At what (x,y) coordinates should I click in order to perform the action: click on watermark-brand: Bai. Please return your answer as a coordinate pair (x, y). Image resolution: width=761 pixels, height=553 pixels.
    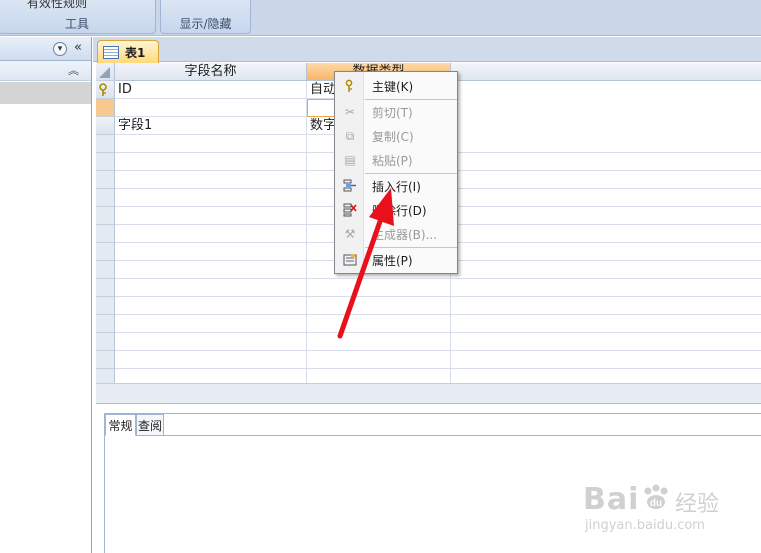
    Looking at the image, I should click on (611, 499).